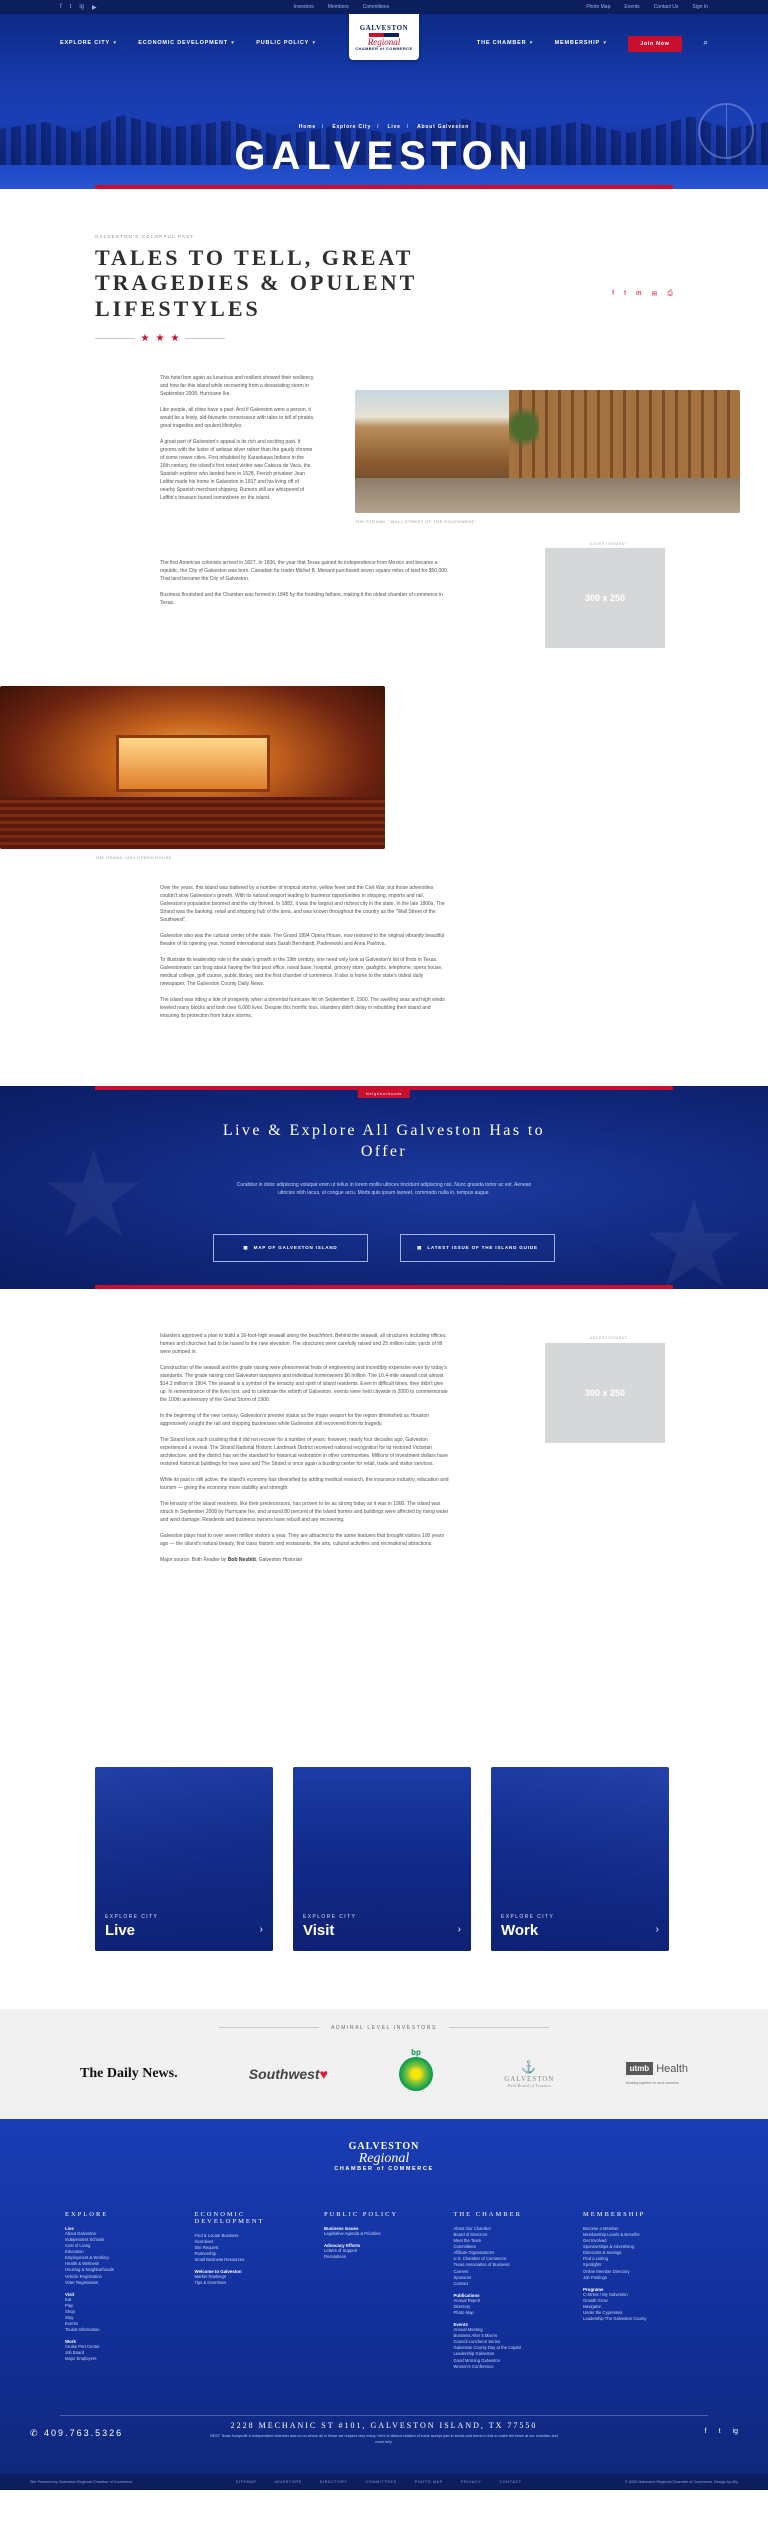 Image resolution: width=768 pixels, height=2528 pixels. I want to click on breadcrumb-home: Home, so click(307, 127).